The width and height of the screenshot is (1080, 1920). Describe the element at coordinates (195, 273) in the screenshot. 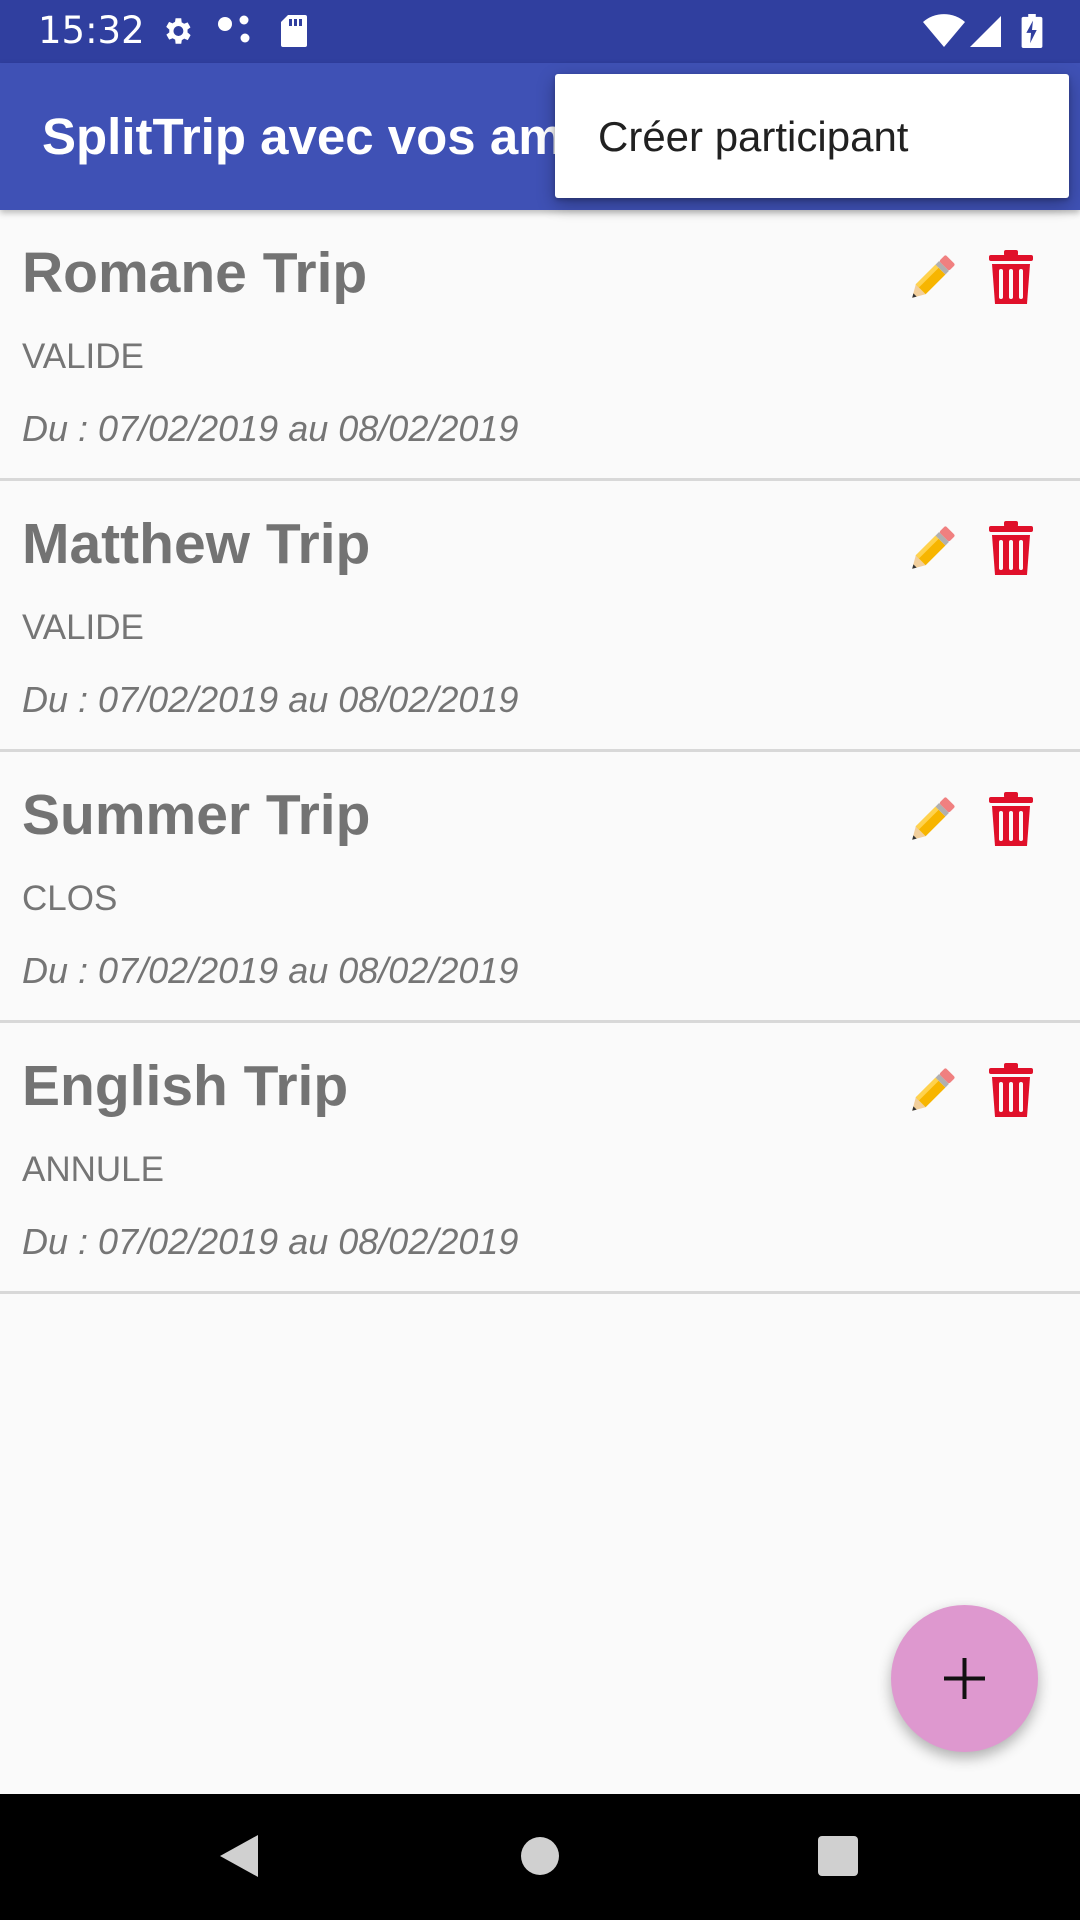

I see `trip-name: Romane Trip` at that location.